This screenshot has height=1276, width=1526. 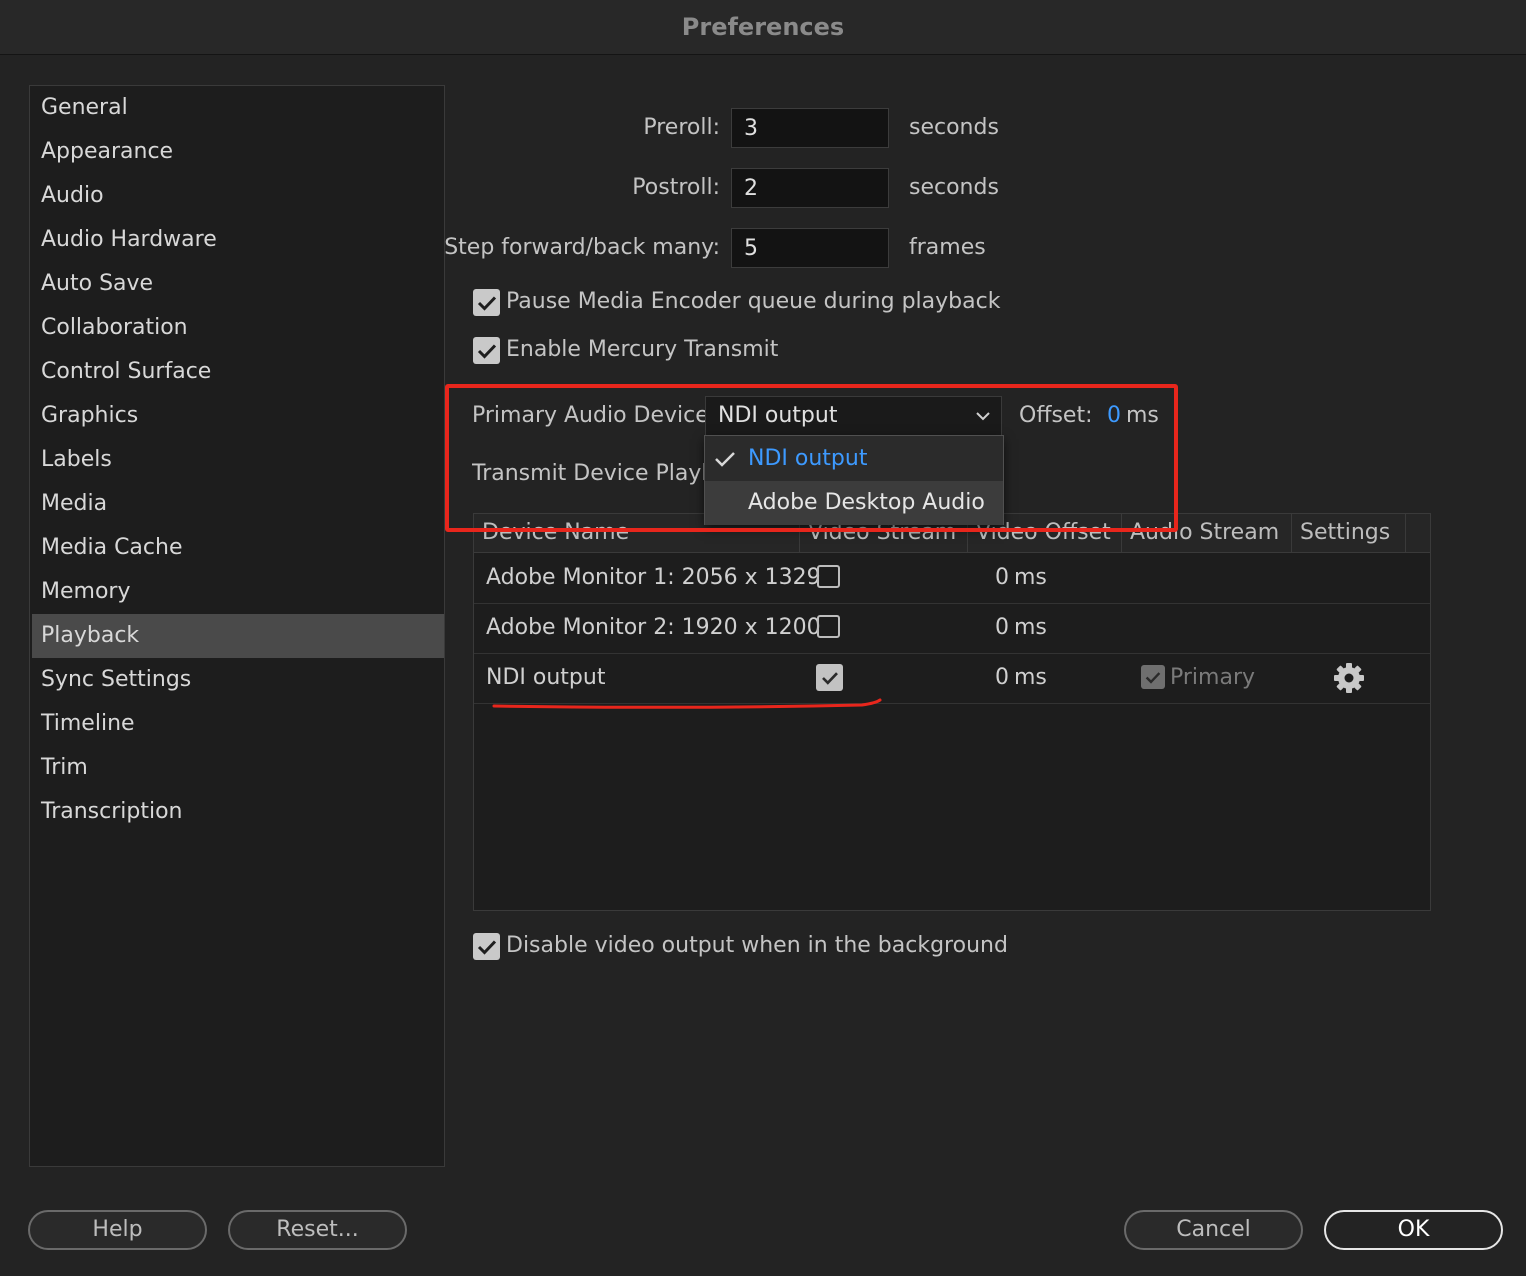 I want to click on primary-audio-dropdown: NDI output, so click(x=853, y=416).